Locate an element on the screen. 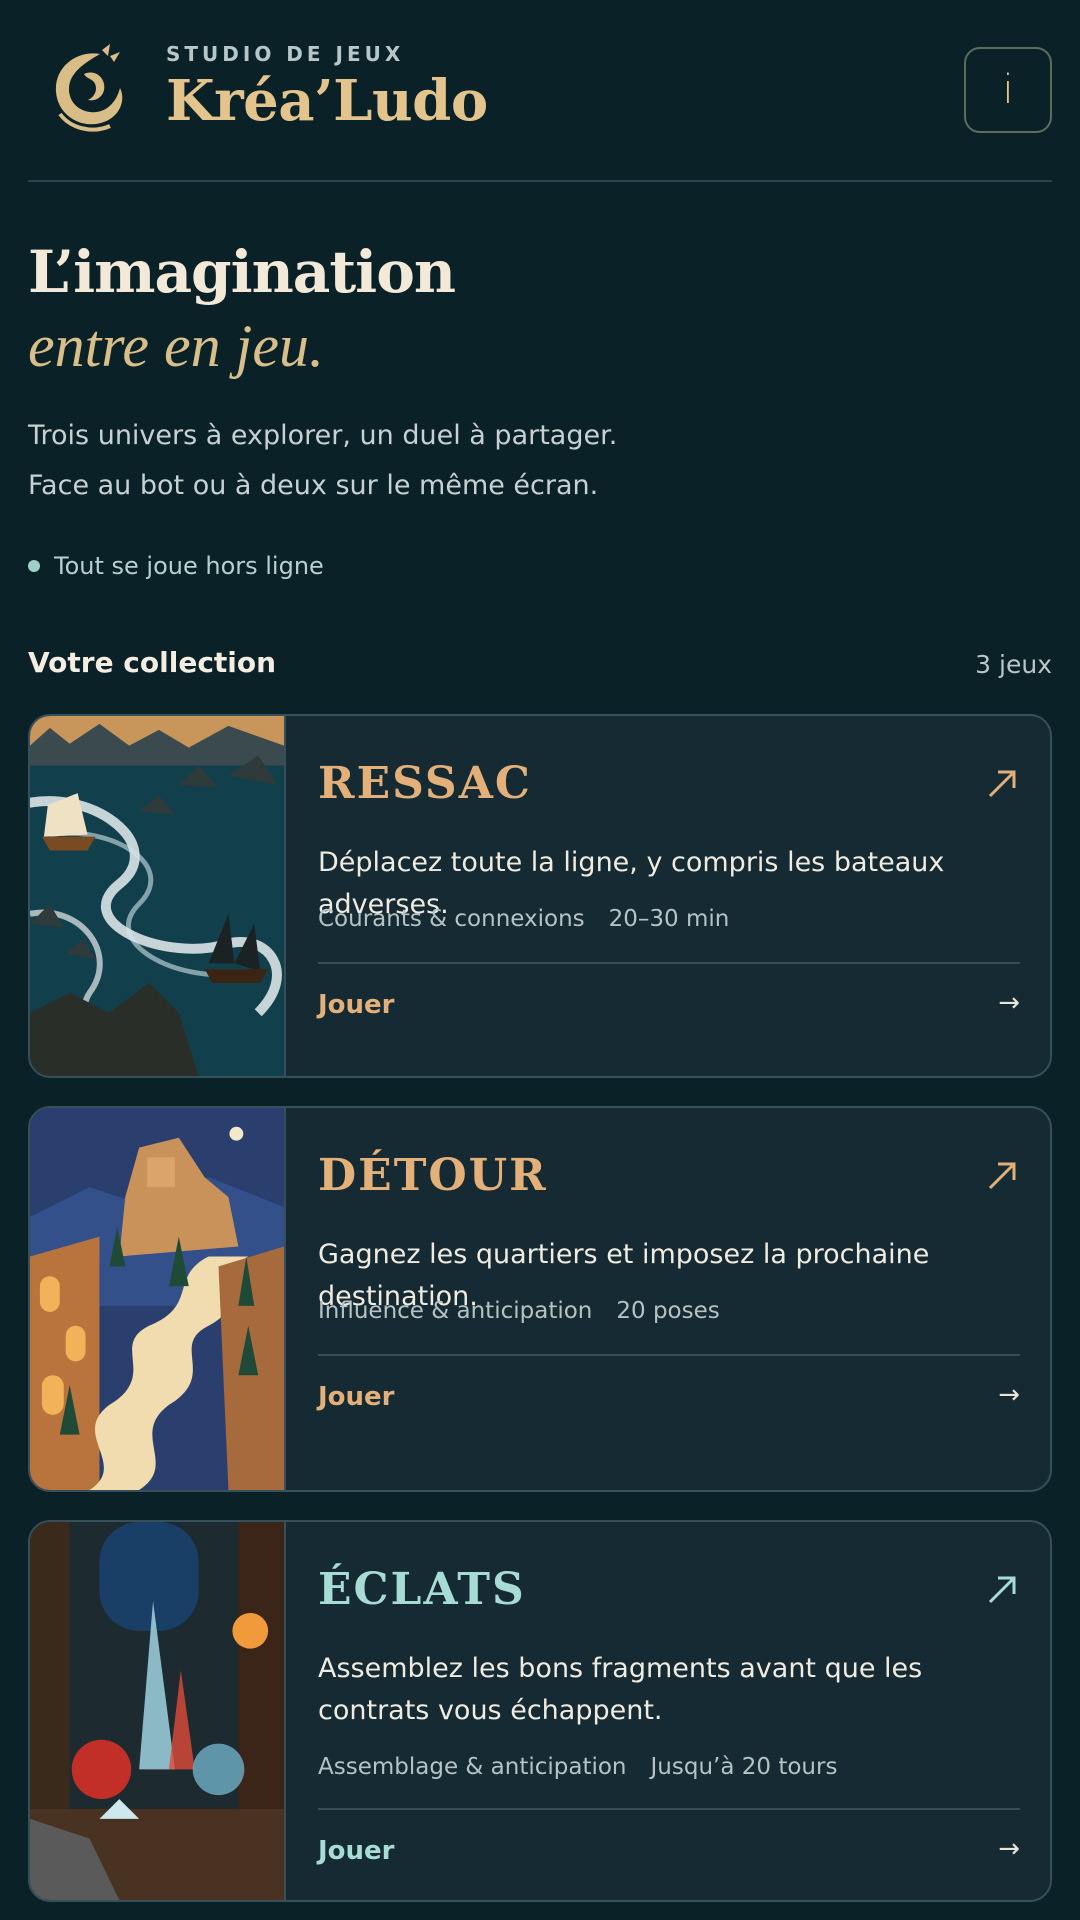  collection-count: 3 jeux is located at coordinates (1013, 664).